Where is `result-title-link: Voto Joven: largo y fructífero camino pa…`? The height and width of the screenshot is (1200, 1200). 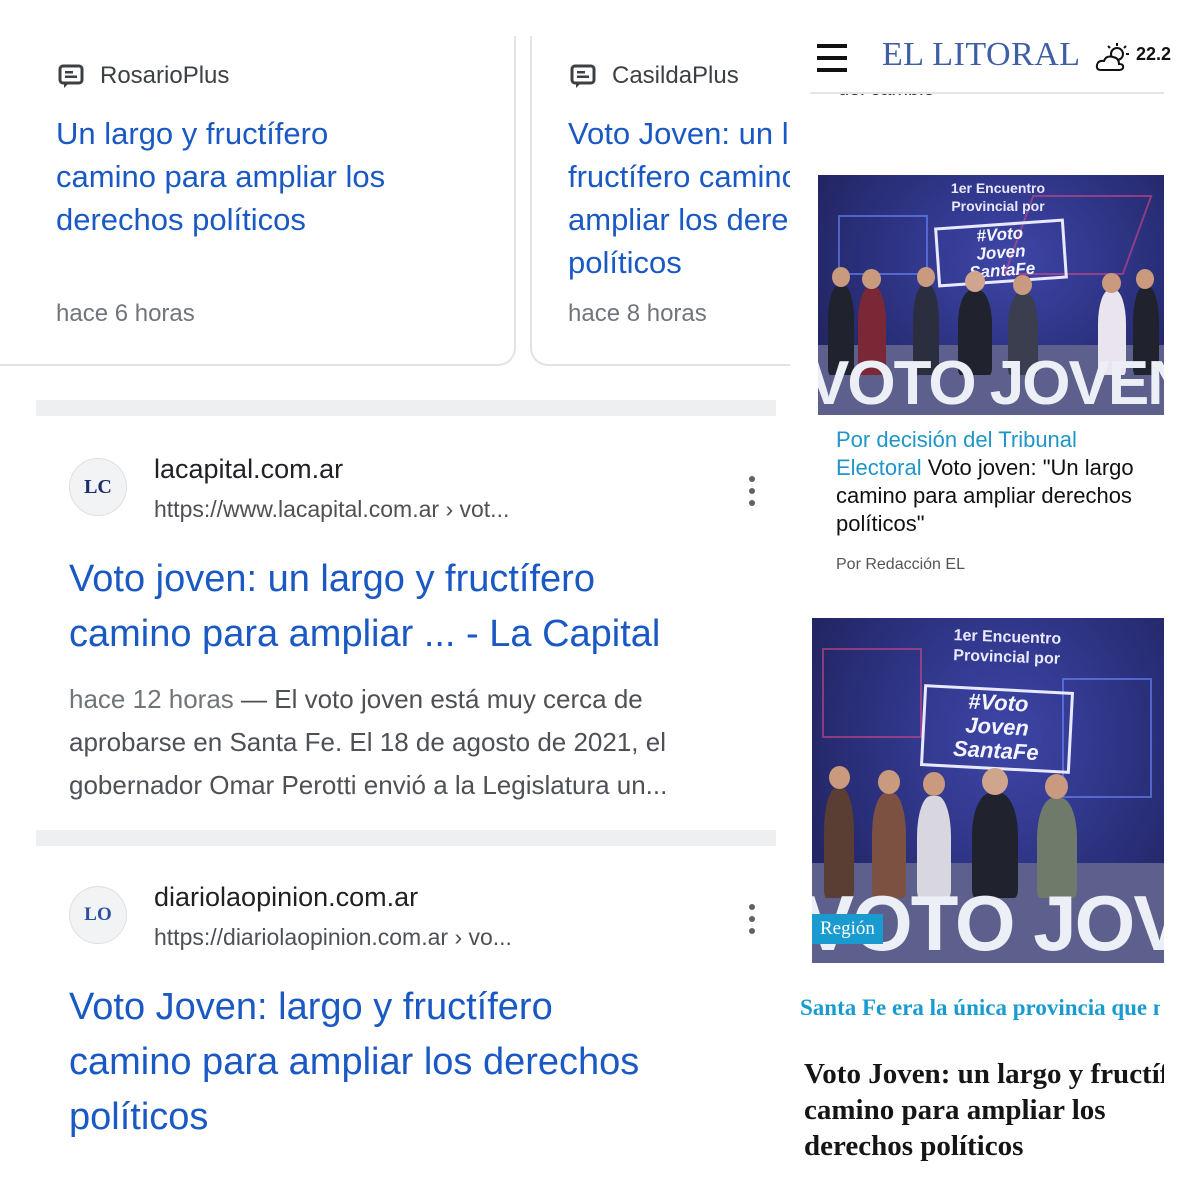 result-title-link: Voto Joven: largo y fructífero camino pa… is located at coordinates (354, 1062).